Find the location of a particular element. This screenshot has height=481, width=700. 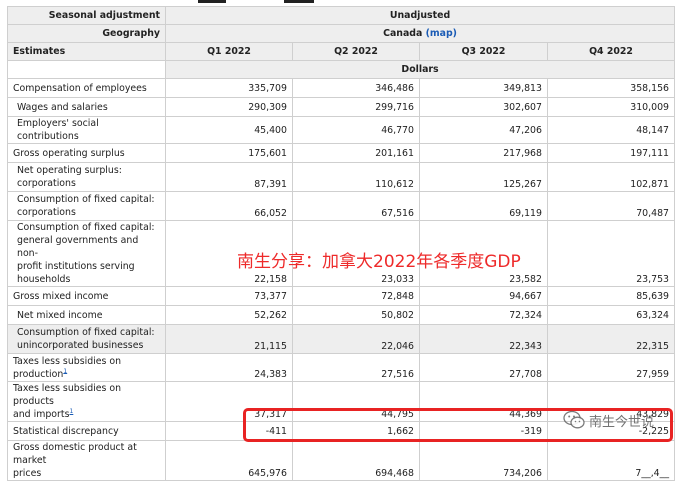

value-cell: 24,383 is located at coordinates (229, 367).